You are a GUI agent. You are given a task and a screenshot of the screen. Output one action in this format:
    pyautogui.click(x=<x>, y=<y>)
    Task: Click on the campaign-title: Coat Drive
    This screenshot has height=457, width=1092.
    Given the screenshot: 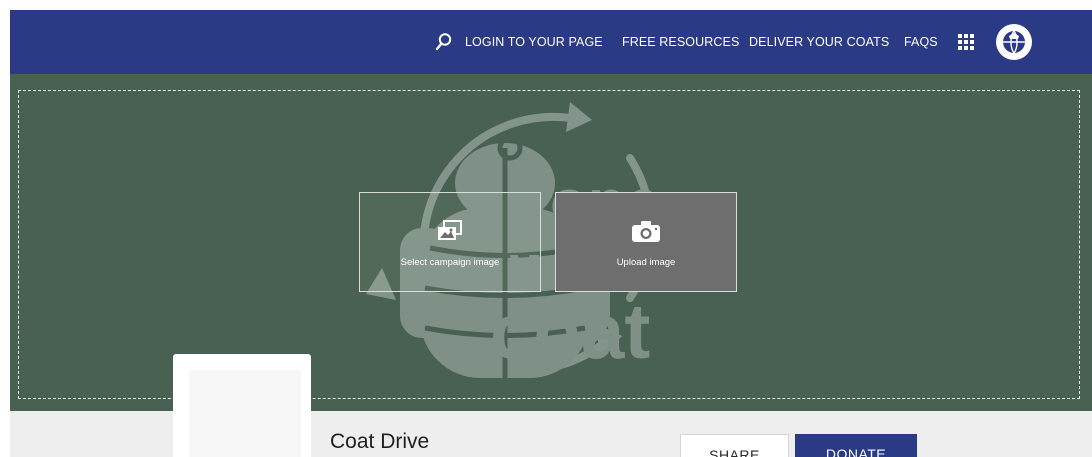 What is the action you would take?
    pyautogui.click(x=380, y=441)
    